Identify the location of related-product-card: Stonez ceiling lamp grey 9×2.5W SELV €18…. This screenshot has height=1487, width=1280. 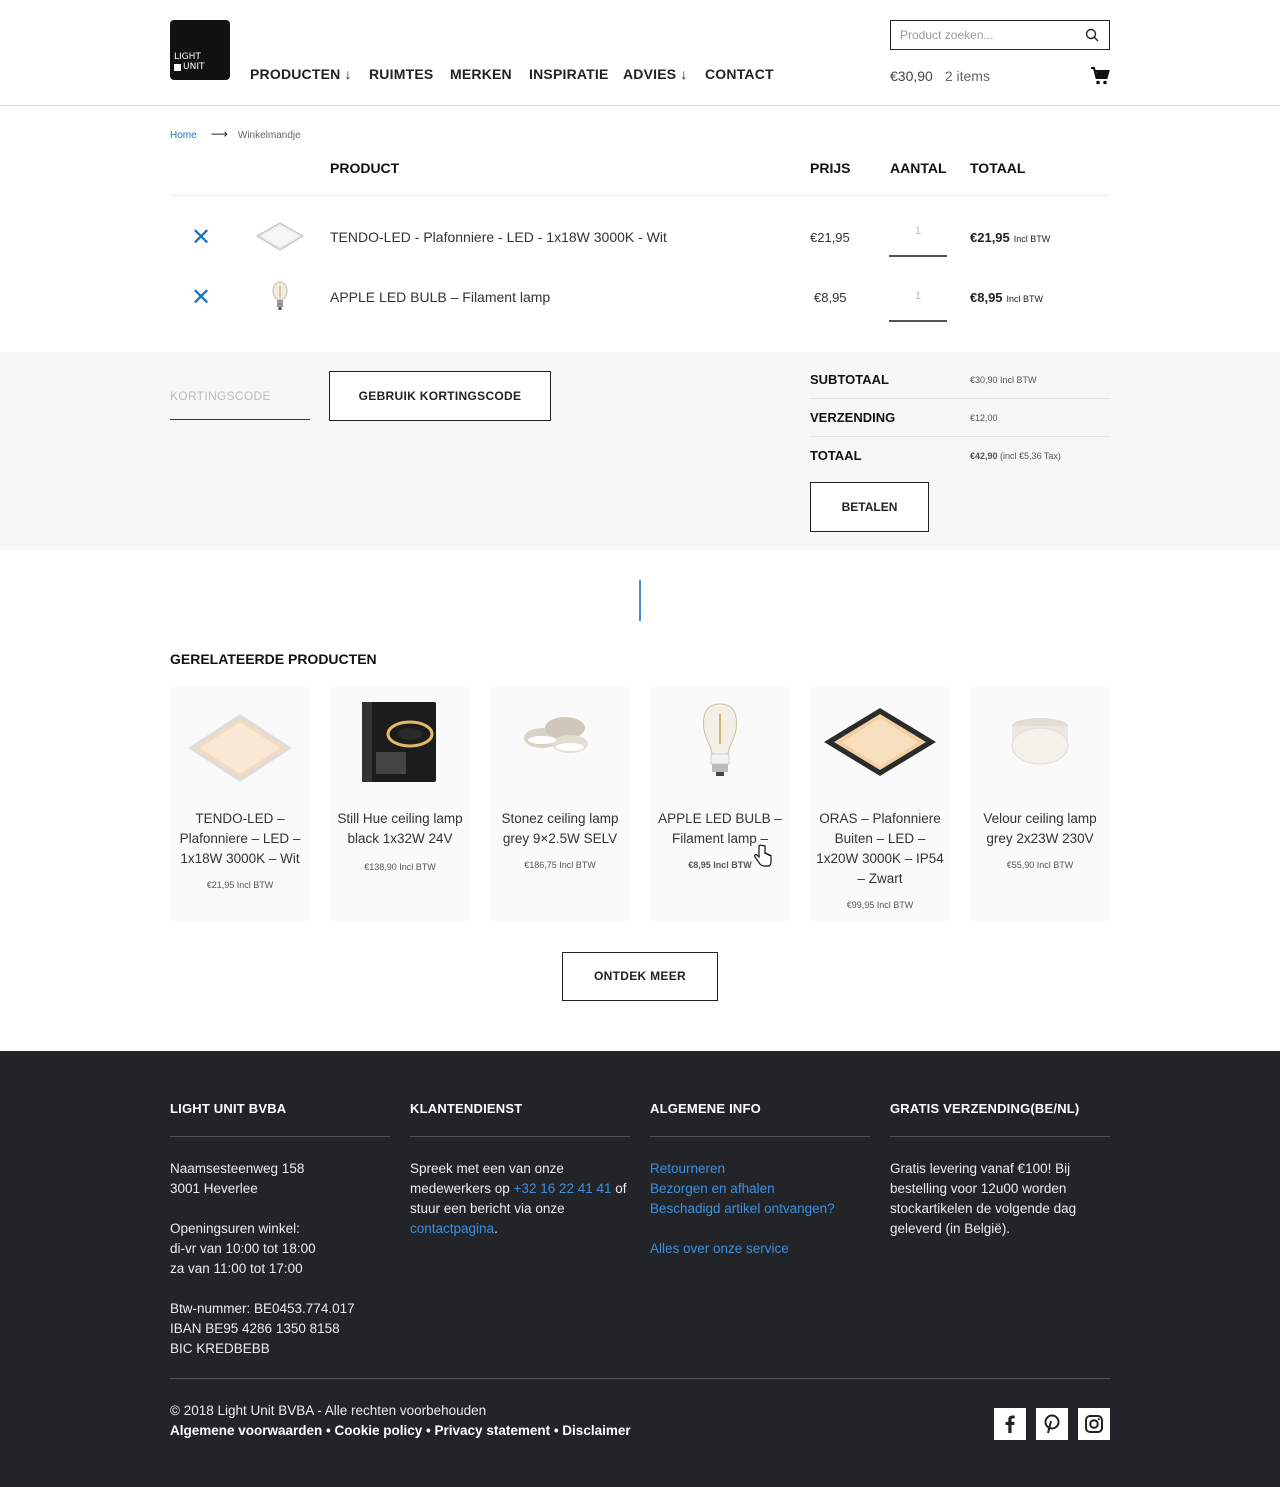
(560, 804).